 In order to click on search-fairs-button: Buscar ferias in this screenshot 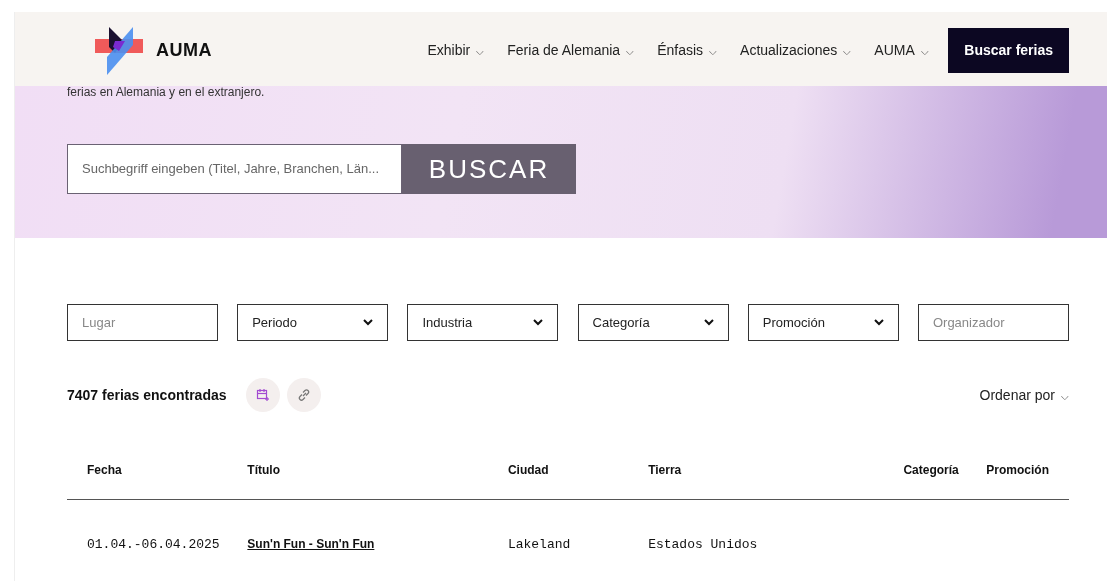, I will do `click(1008, 50)`.